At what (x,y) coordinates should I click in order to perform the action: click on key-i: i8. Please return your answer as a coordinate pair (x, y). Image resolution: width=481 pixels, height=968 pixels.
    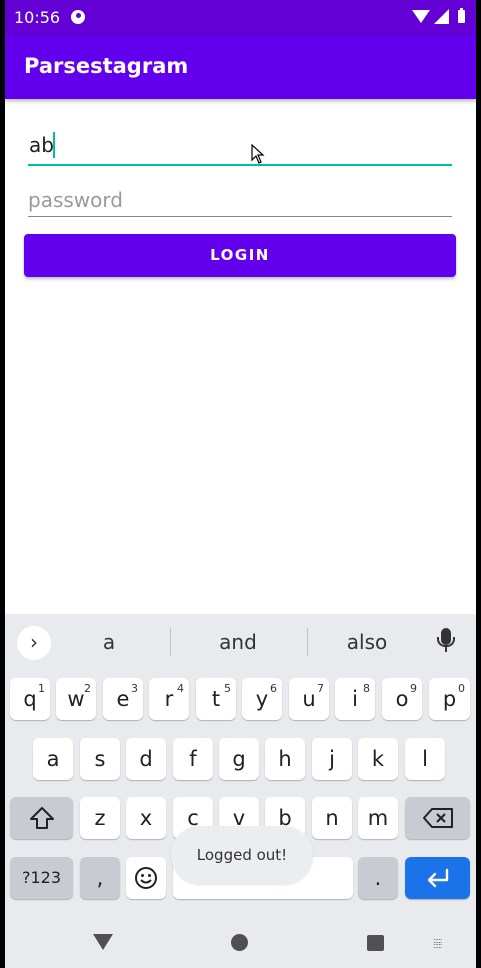
    Looking at the image, I should click on (355, 699).